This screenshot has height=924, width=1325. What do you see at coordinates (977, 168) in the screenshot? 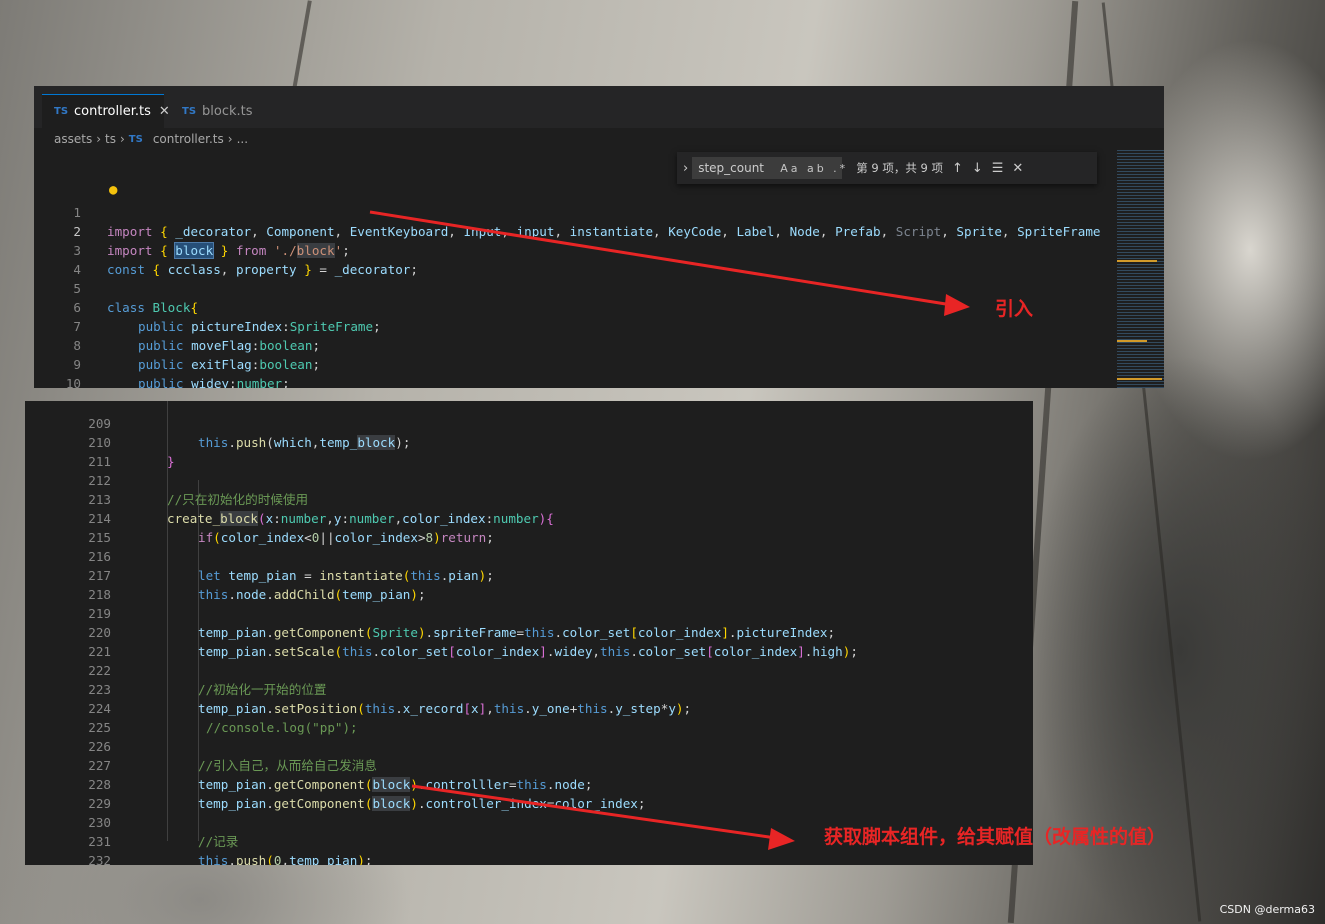
I see `arrow-down-icon: ↓` at bounding box center [977, 168].